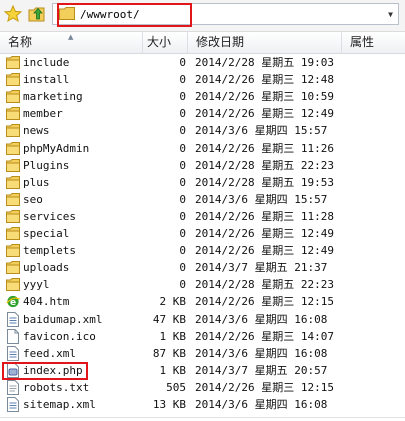 The height and width of the screenshot is (421, 405). I want to click on column-name-label: 名称, so click(20, 42).